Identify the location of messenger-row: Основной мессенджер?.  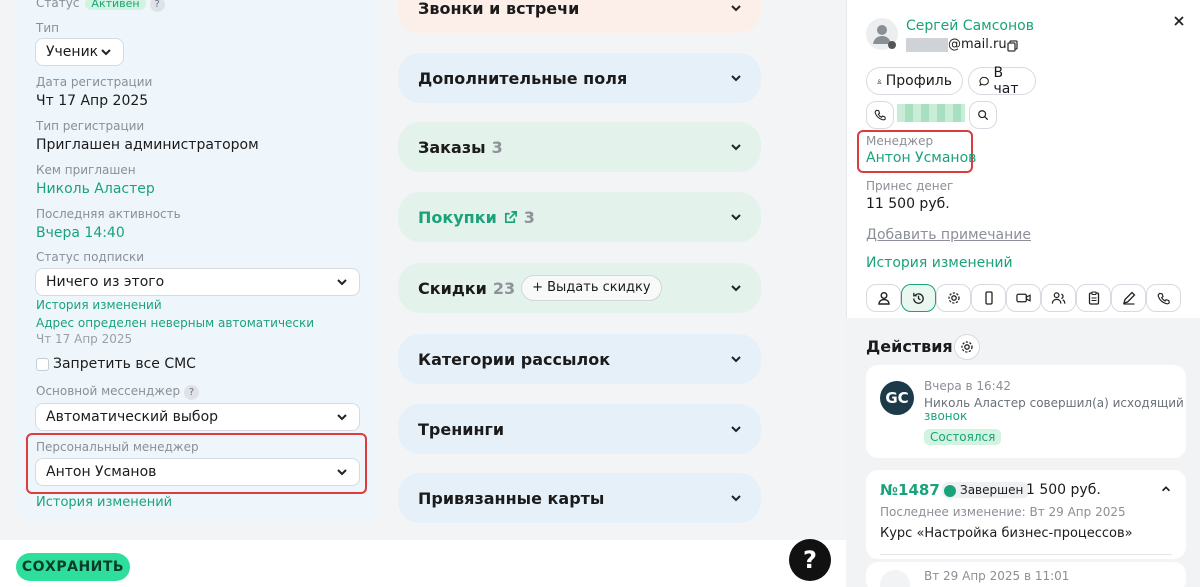
(118, 392).